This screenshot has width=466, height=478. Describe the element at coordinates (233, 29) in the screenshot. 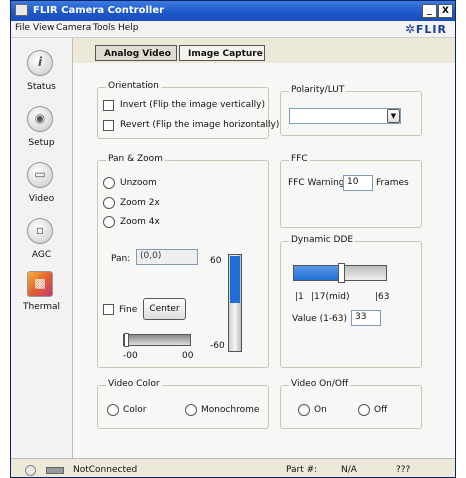

I see `menu-bar: File View Camera Tools Help ✲FLIR` at that location.